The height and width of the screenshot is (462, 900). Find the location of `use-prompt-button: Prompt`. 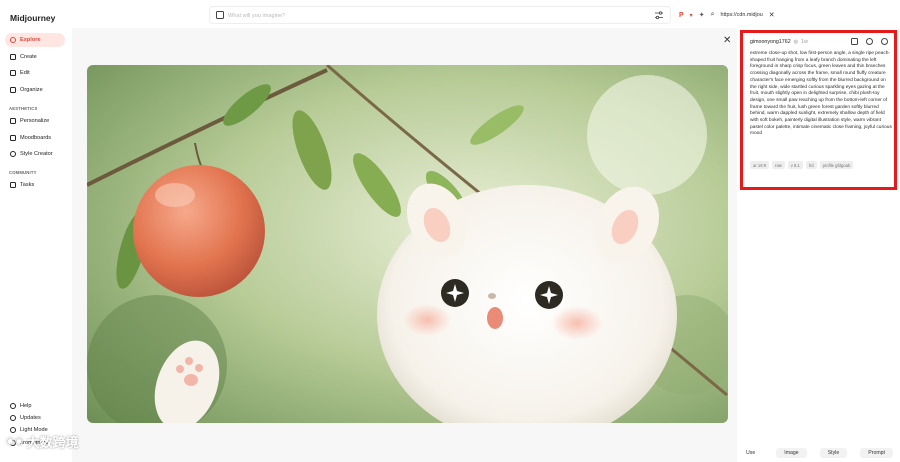

use-prompt-button: Prompt is located at coordinates (876, 453).